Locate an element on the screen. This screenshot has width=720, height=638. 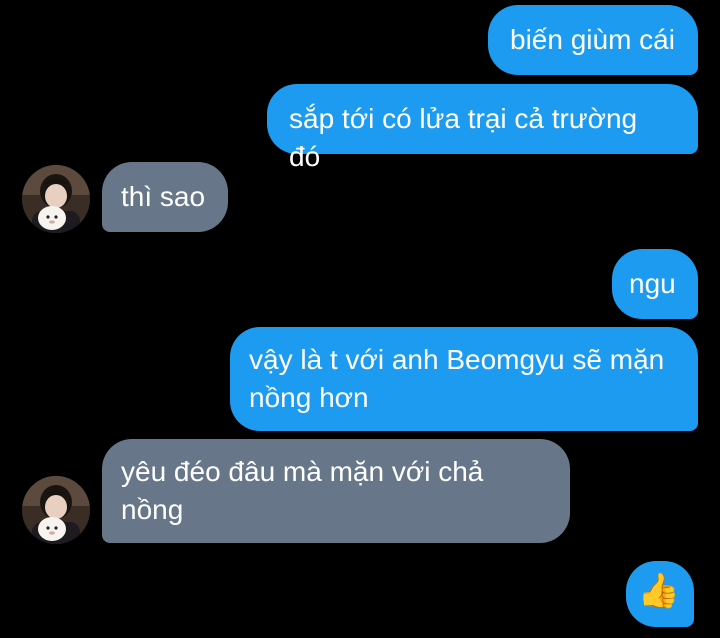
message-text: yêu đéo đâu mà mặn với chả nồng is located at coordinates (302, 490).